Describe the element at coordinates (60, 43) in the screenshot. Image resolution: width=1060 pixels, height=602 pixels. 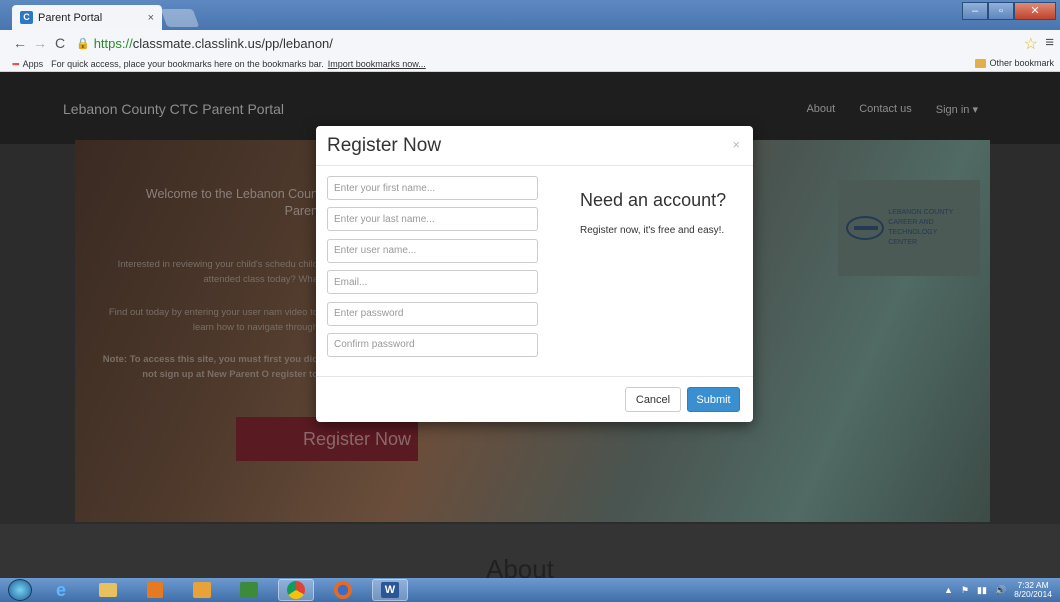
I see `reload-icon: C` at that location.